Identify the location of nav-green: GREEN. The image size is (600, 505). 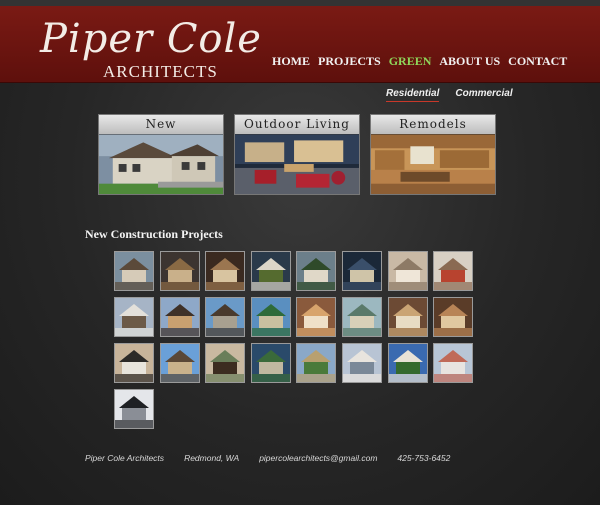
(410, 61).